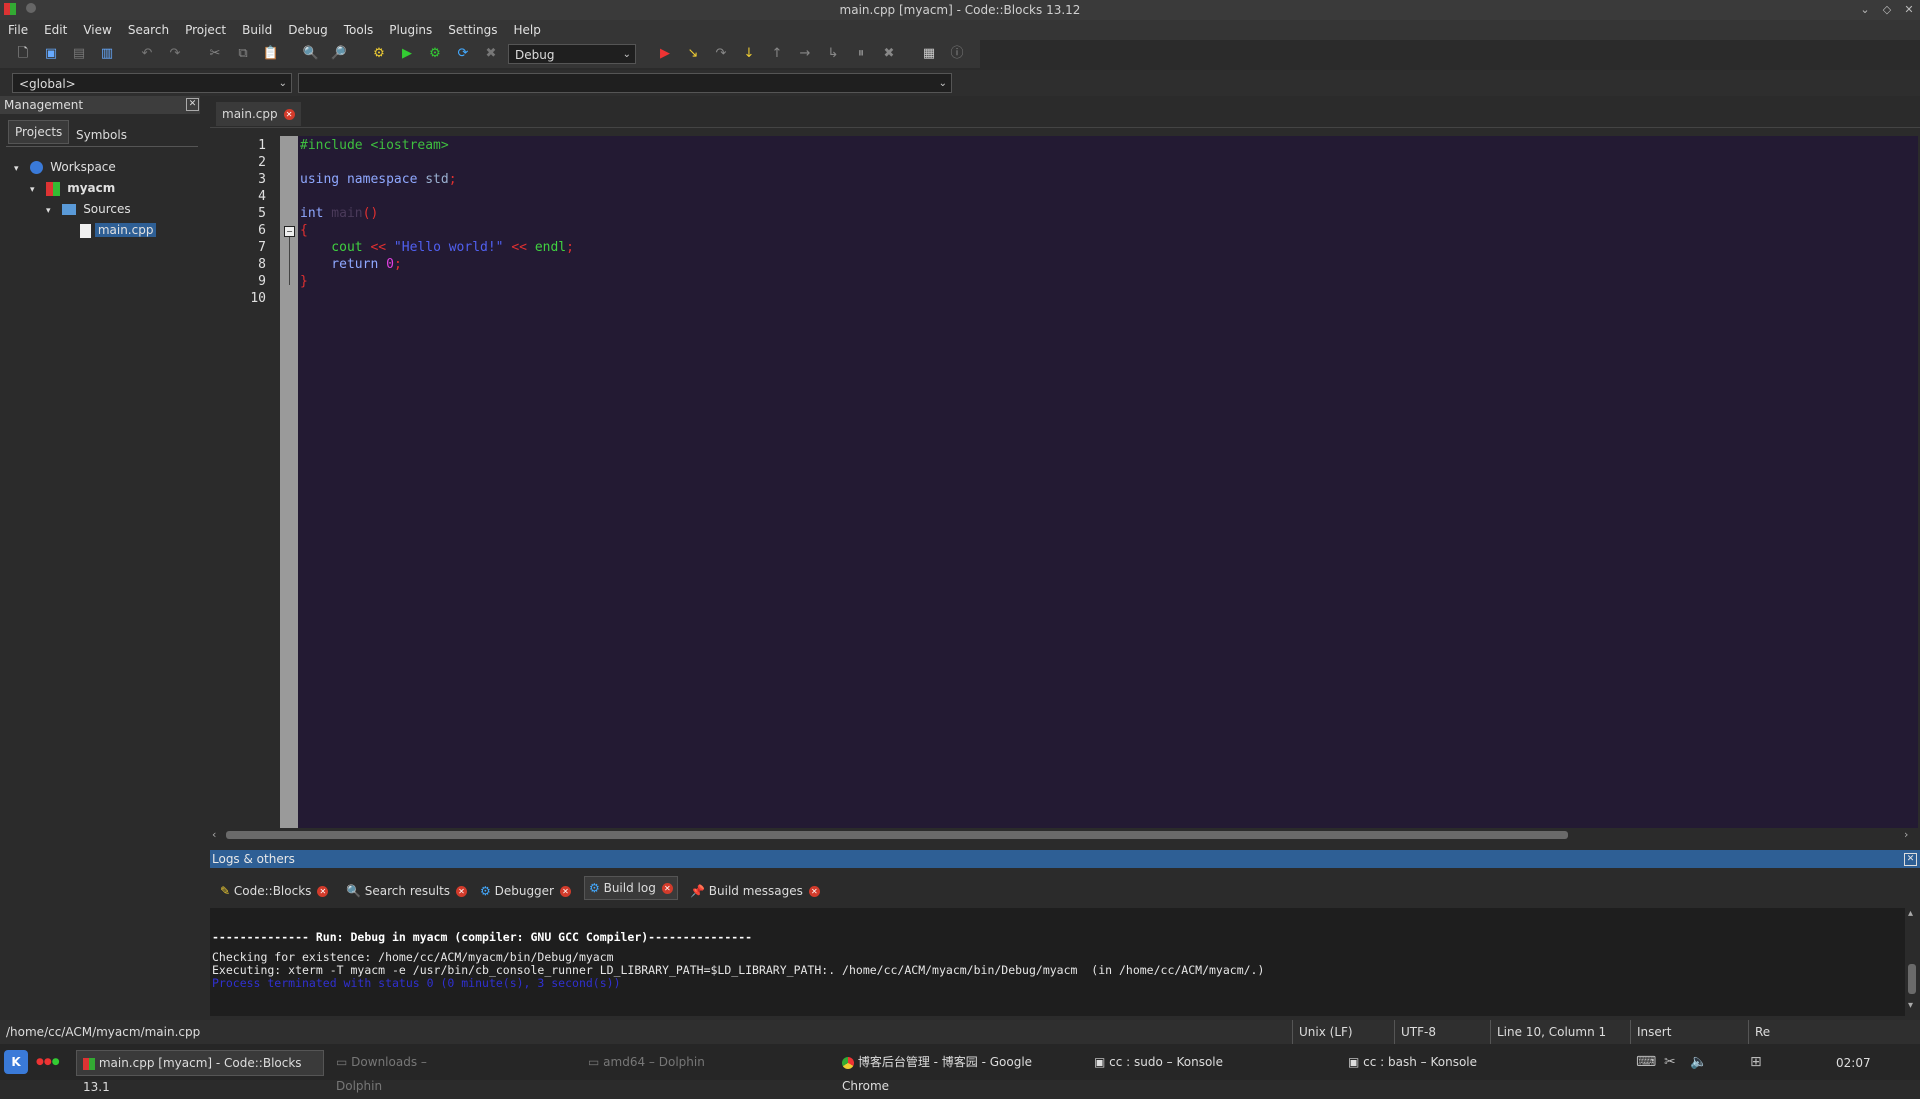 This screenshot has width=1920, height=1099. What do you see at coordinates (1910, 1005) in the screenshot?
I see `scroll-down-icon: ▾` at bounding box center [1910, 1005].